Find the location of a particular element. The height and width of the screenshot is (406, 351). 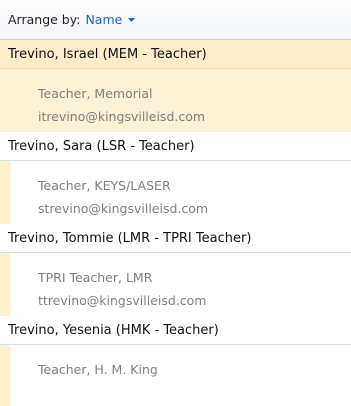

arrange-by-bar: Arrange by: Name is located at coordinates (175, 20).